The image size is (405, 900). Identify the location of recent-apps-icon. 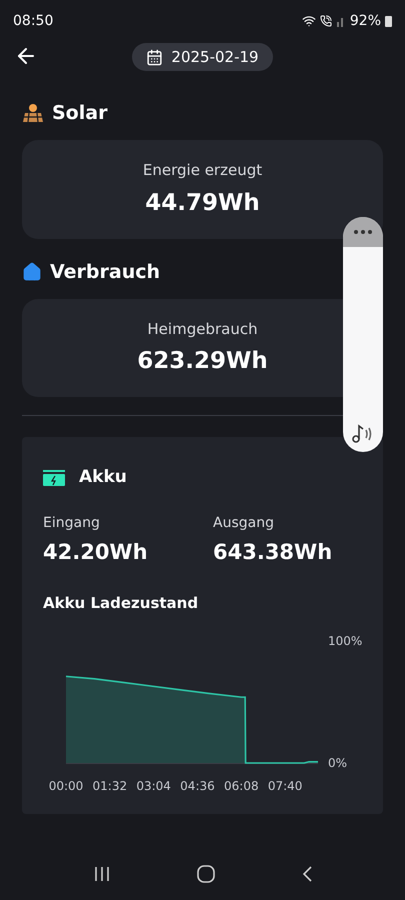
(101, 874).